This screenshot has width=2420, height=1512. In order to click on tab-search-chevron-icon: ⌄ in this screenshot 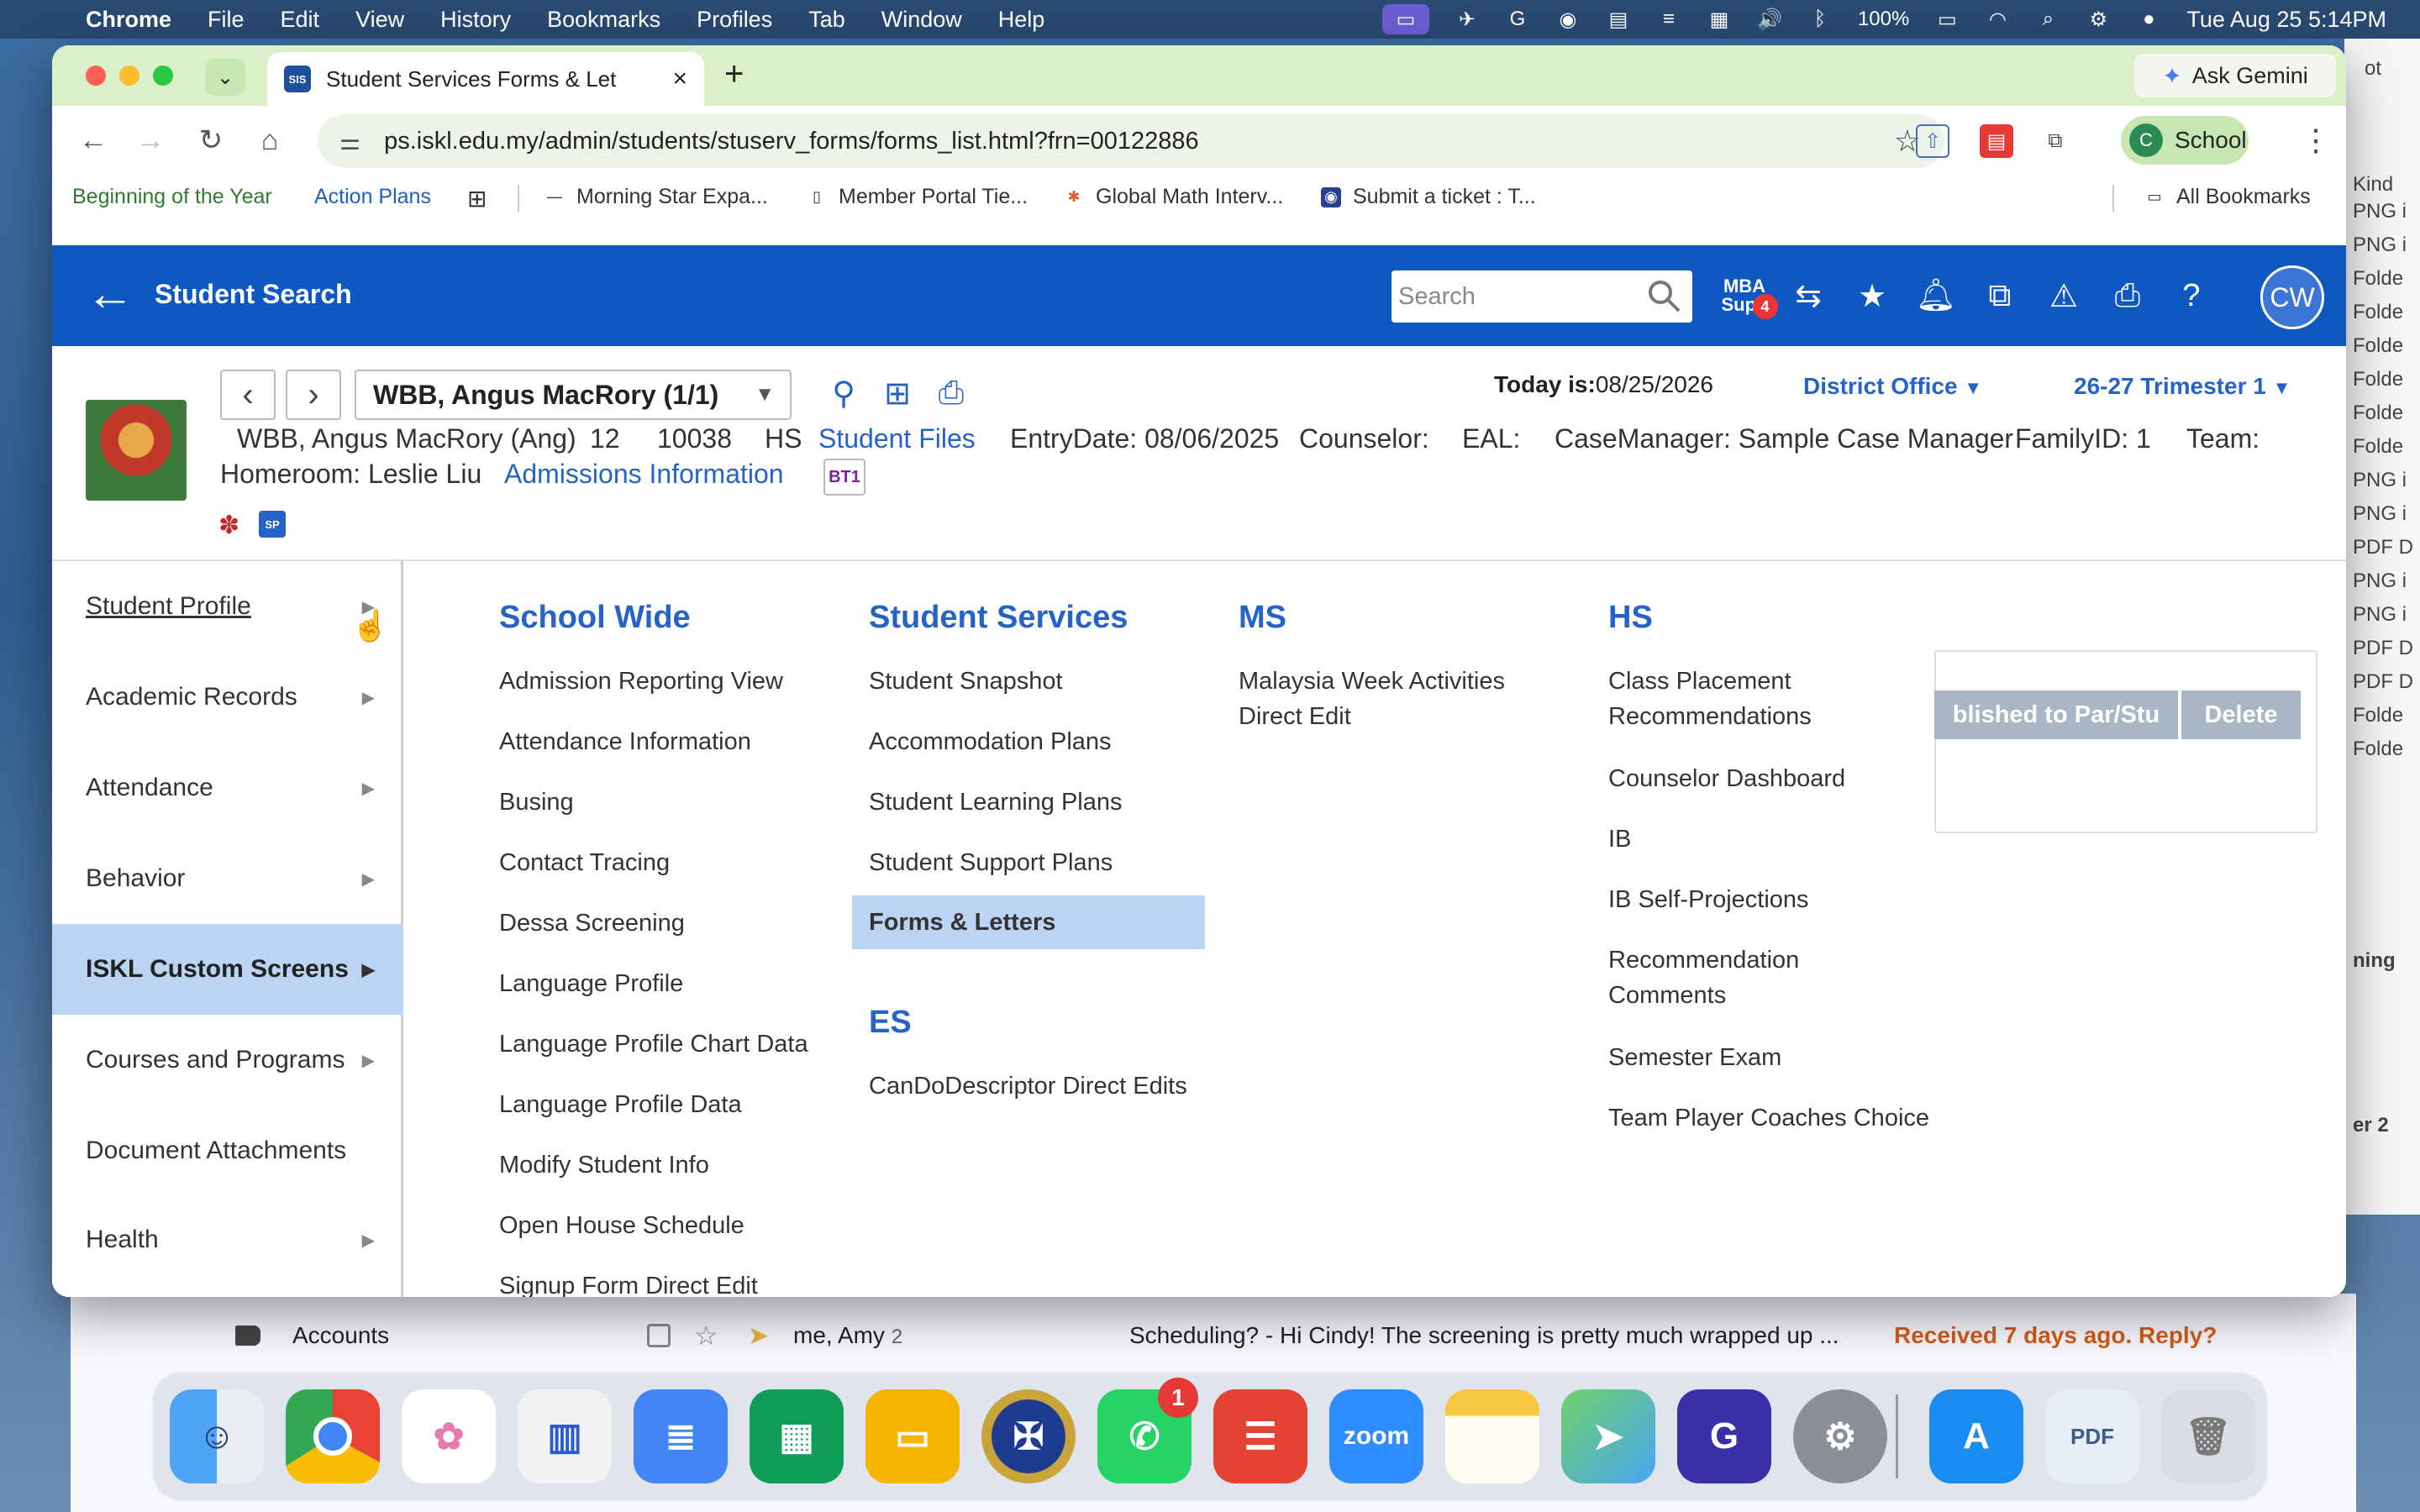, I will do `click(225, 77)`.